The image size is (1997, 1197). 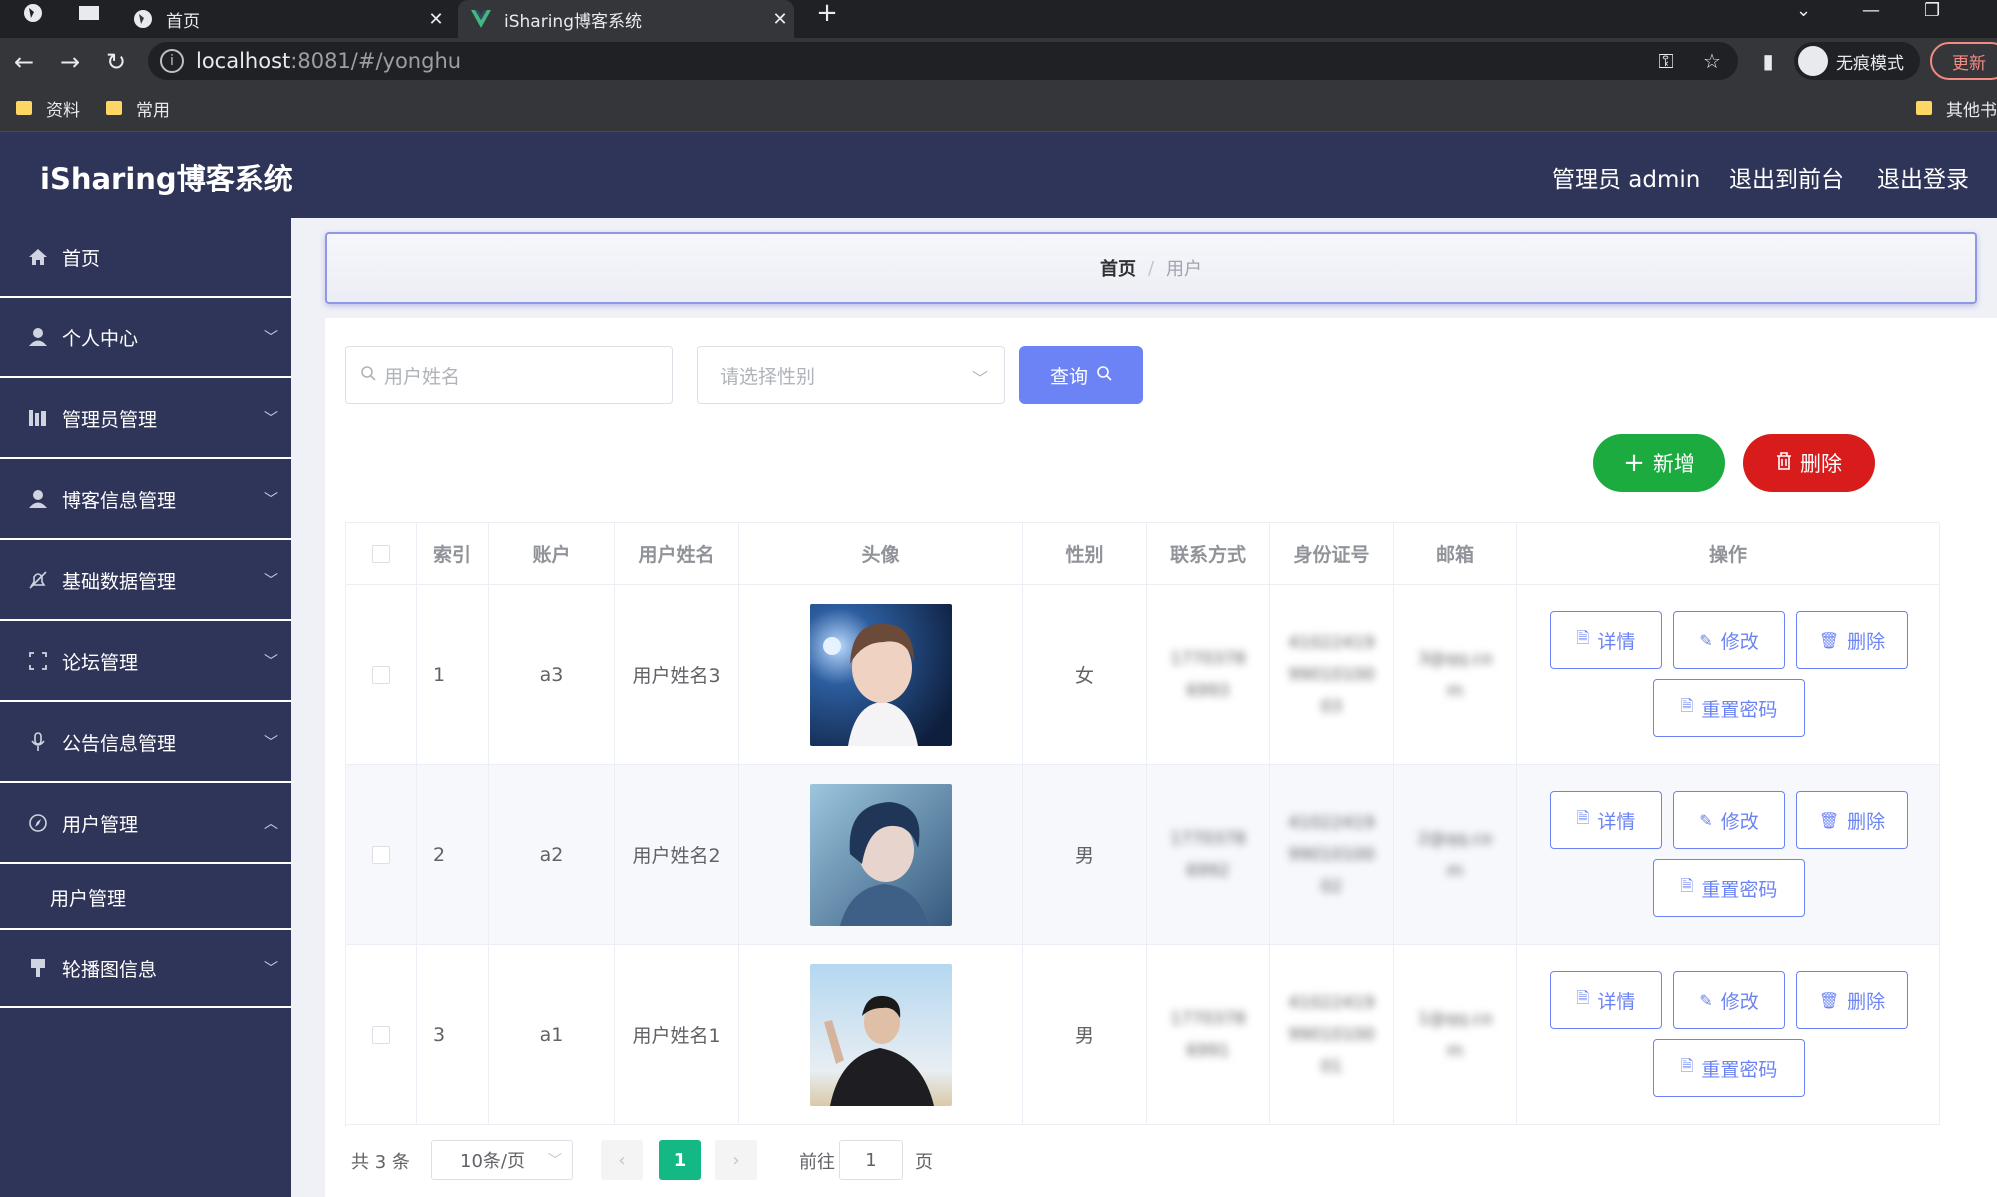 What do you see at coordinates (677, 675) in the screenshot?
I see `name-cell: 用户姓名3` at bounding box center [677, 675].